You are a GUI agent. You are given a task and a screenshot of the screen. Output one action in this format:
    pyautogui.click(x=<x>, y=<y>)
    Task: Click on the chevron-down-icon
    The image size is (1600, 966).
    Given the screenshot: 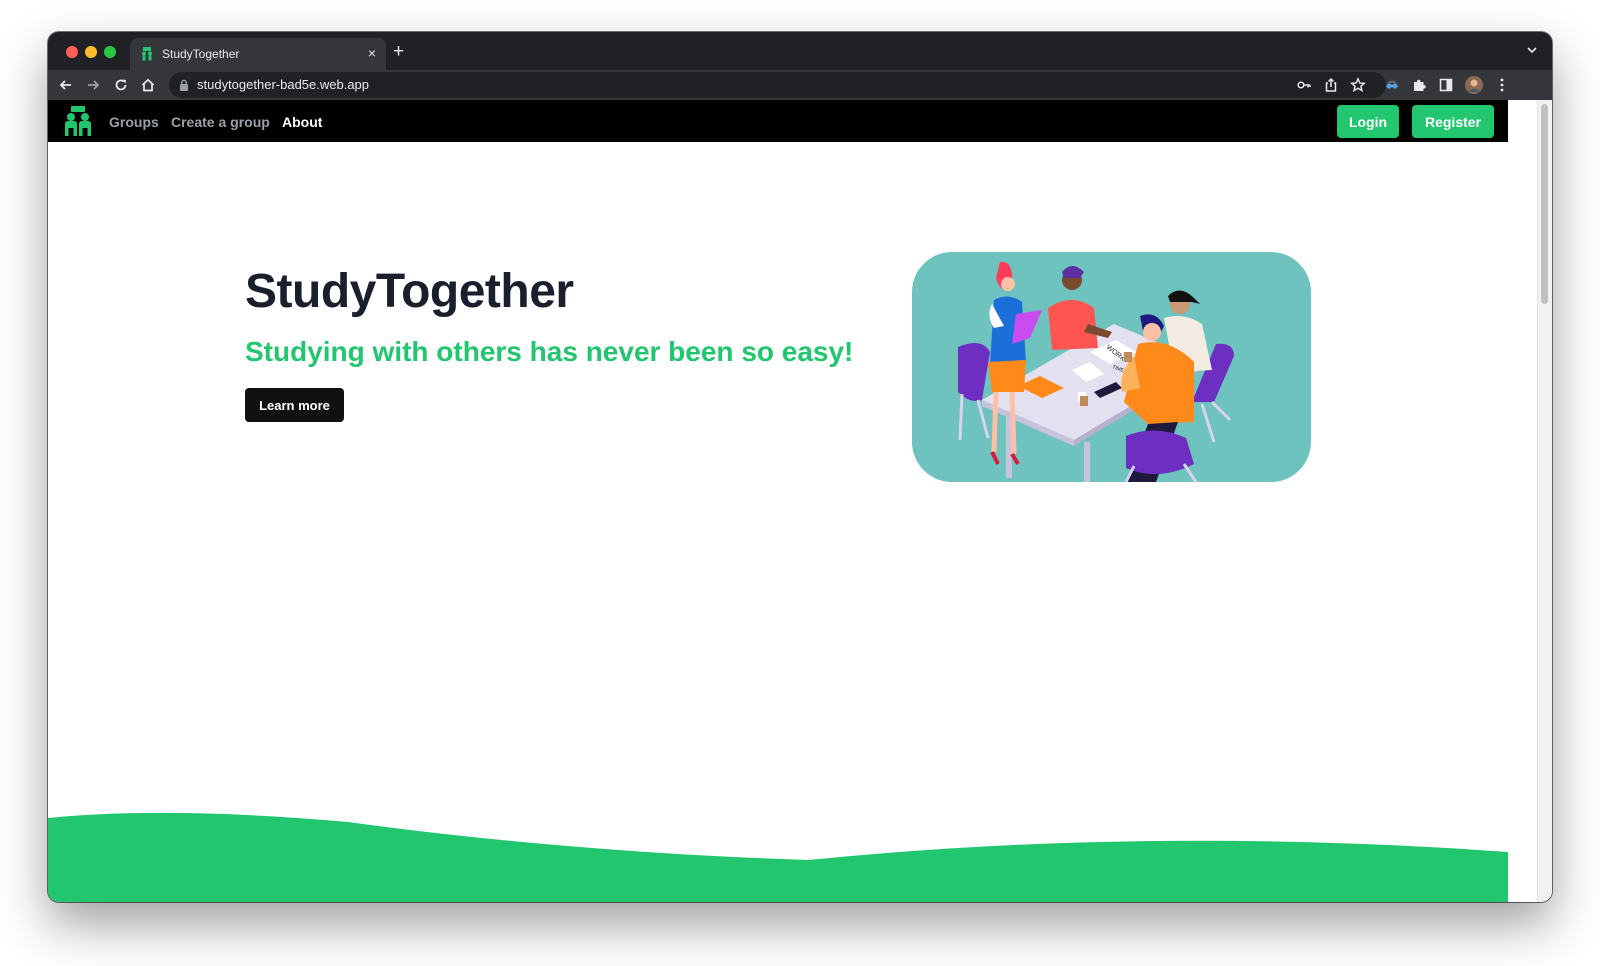 What is the action you would take?
    pyautogui.click(x=1532, y=50)
    